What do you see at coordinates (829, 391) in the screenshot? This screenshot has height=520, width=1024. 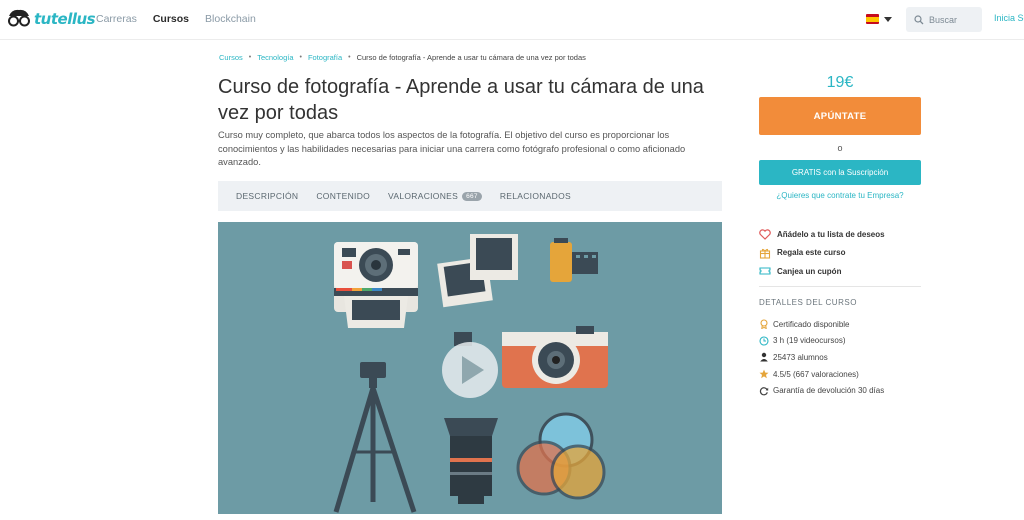 I see `detail-label: Garantía de devolución 30 días` at bounding box center [829, 391].